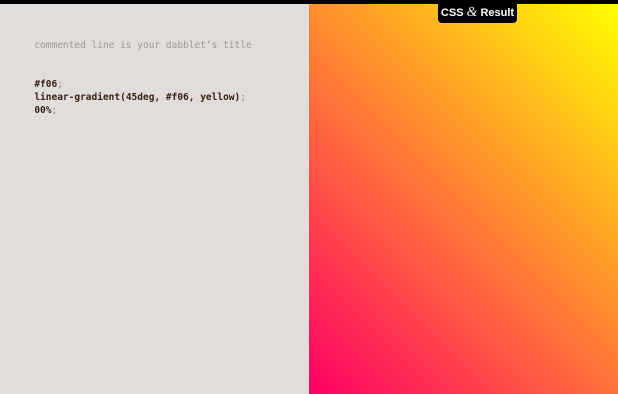 The height and width of the screenshot is (394, 618). What do you see at coordinates (43, 110) in the screenshot?
I see `code-value: 00%` at bounding box center [43, 110].